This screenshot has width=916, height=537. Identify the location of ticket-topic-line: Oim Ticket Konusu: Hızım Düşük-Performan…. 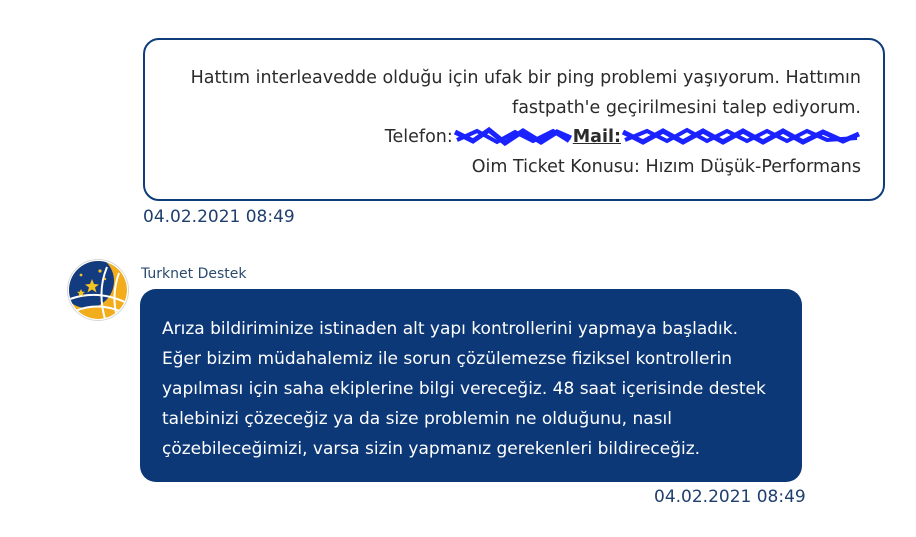
(666, 166).